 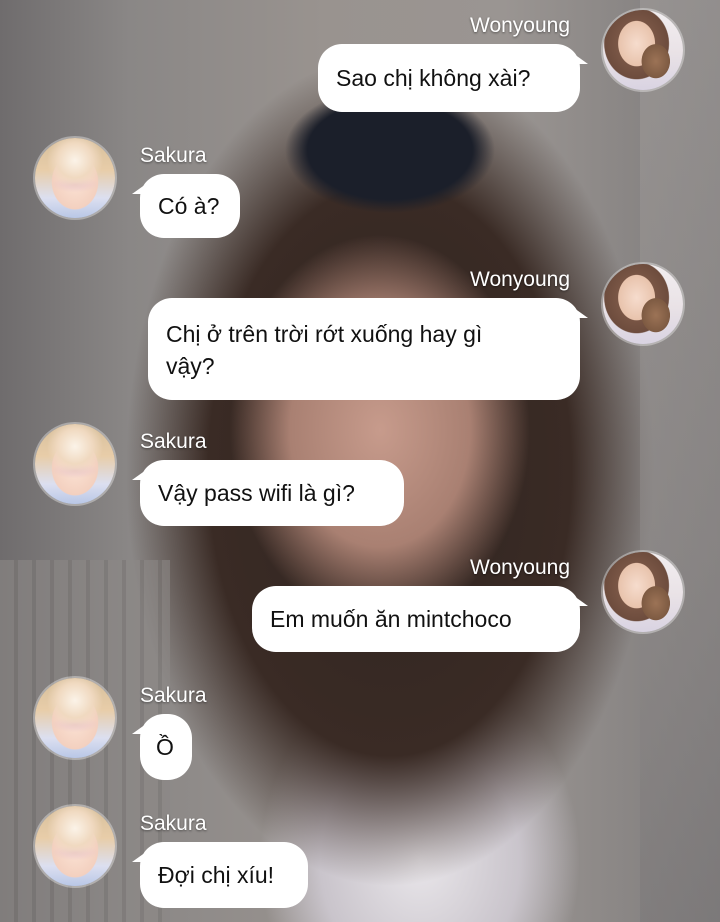 I want to click on message-text: Chị ở trên trời rớt xuống hay gì, so click(x=324, y=334).